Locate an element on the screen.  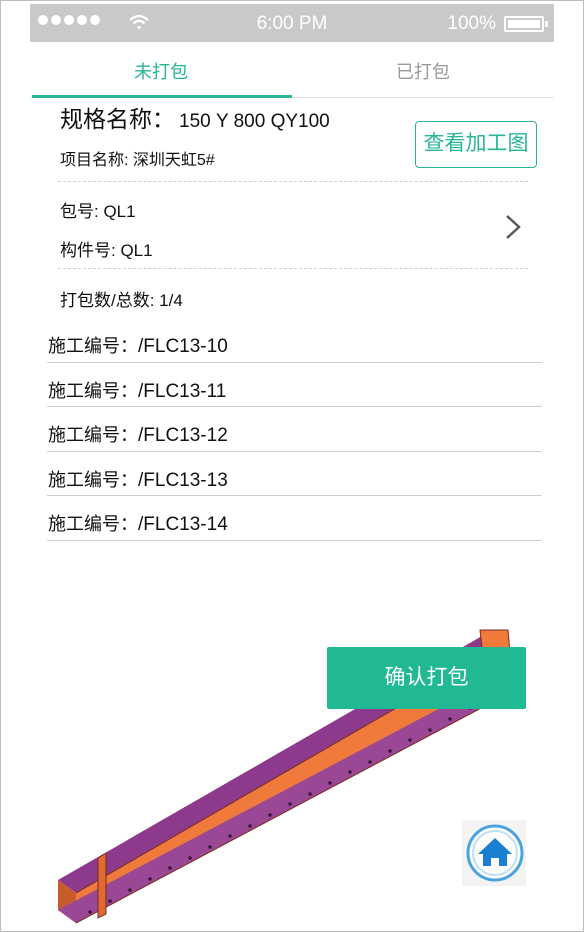
item-value: /FLC13-14 is located at coordinates (183, 524).